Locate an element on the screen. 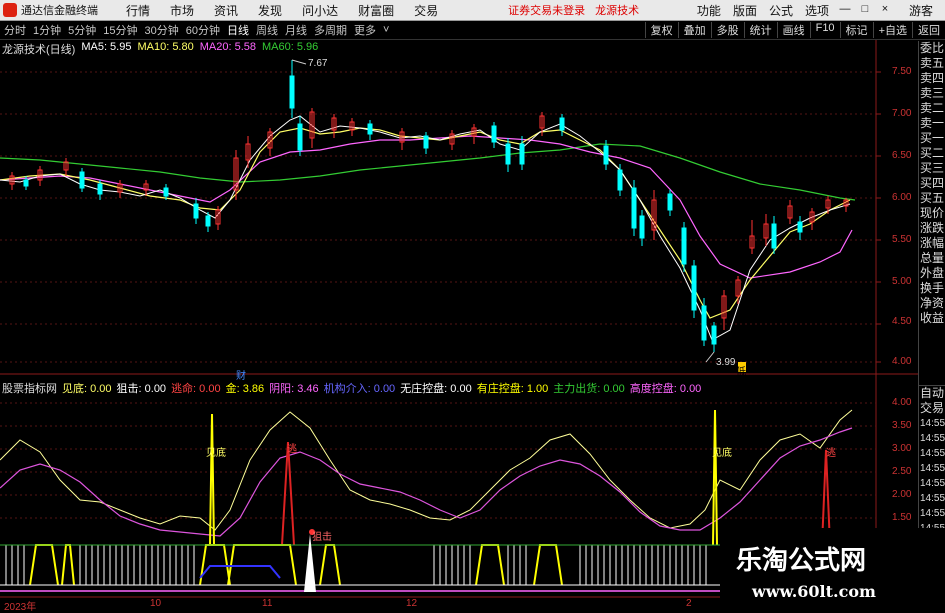  period-tab-1min: 1分钟 is located at coordinates (47, 30).